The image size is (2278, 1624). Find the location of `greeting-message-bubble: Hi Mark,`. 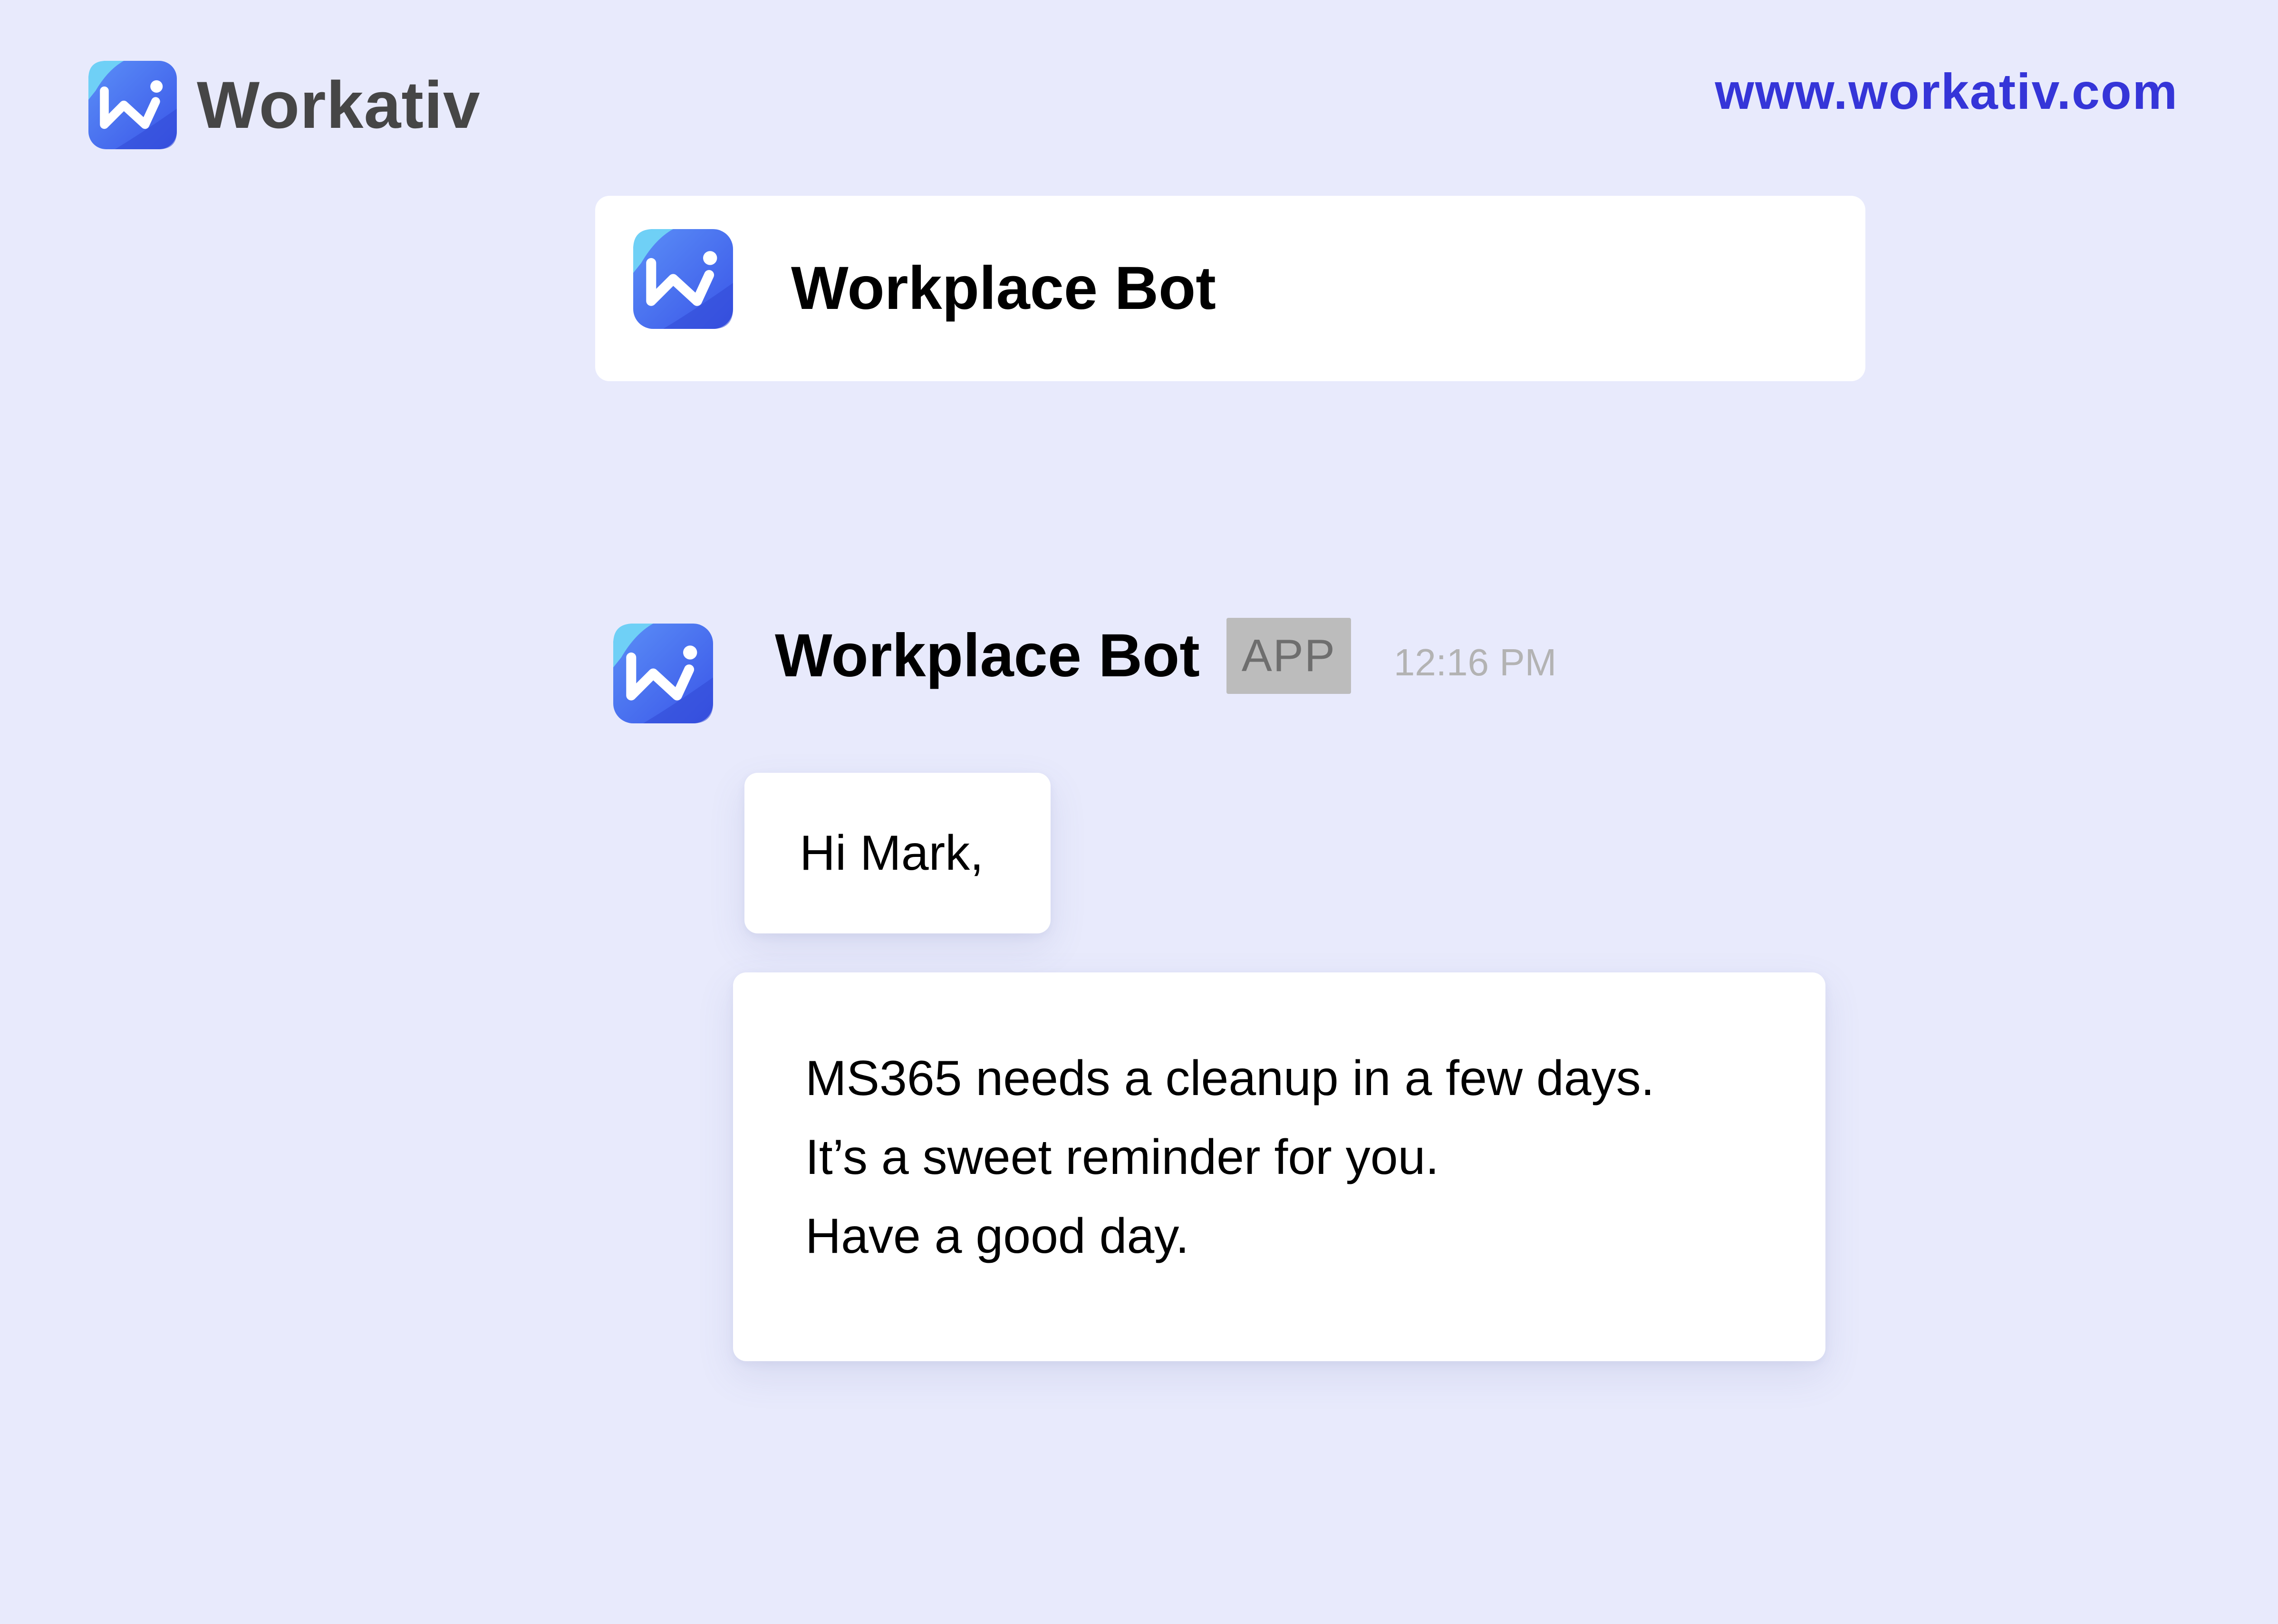

greeting-message-bubble: Hi Mark, is located at coordinates (897, 853).